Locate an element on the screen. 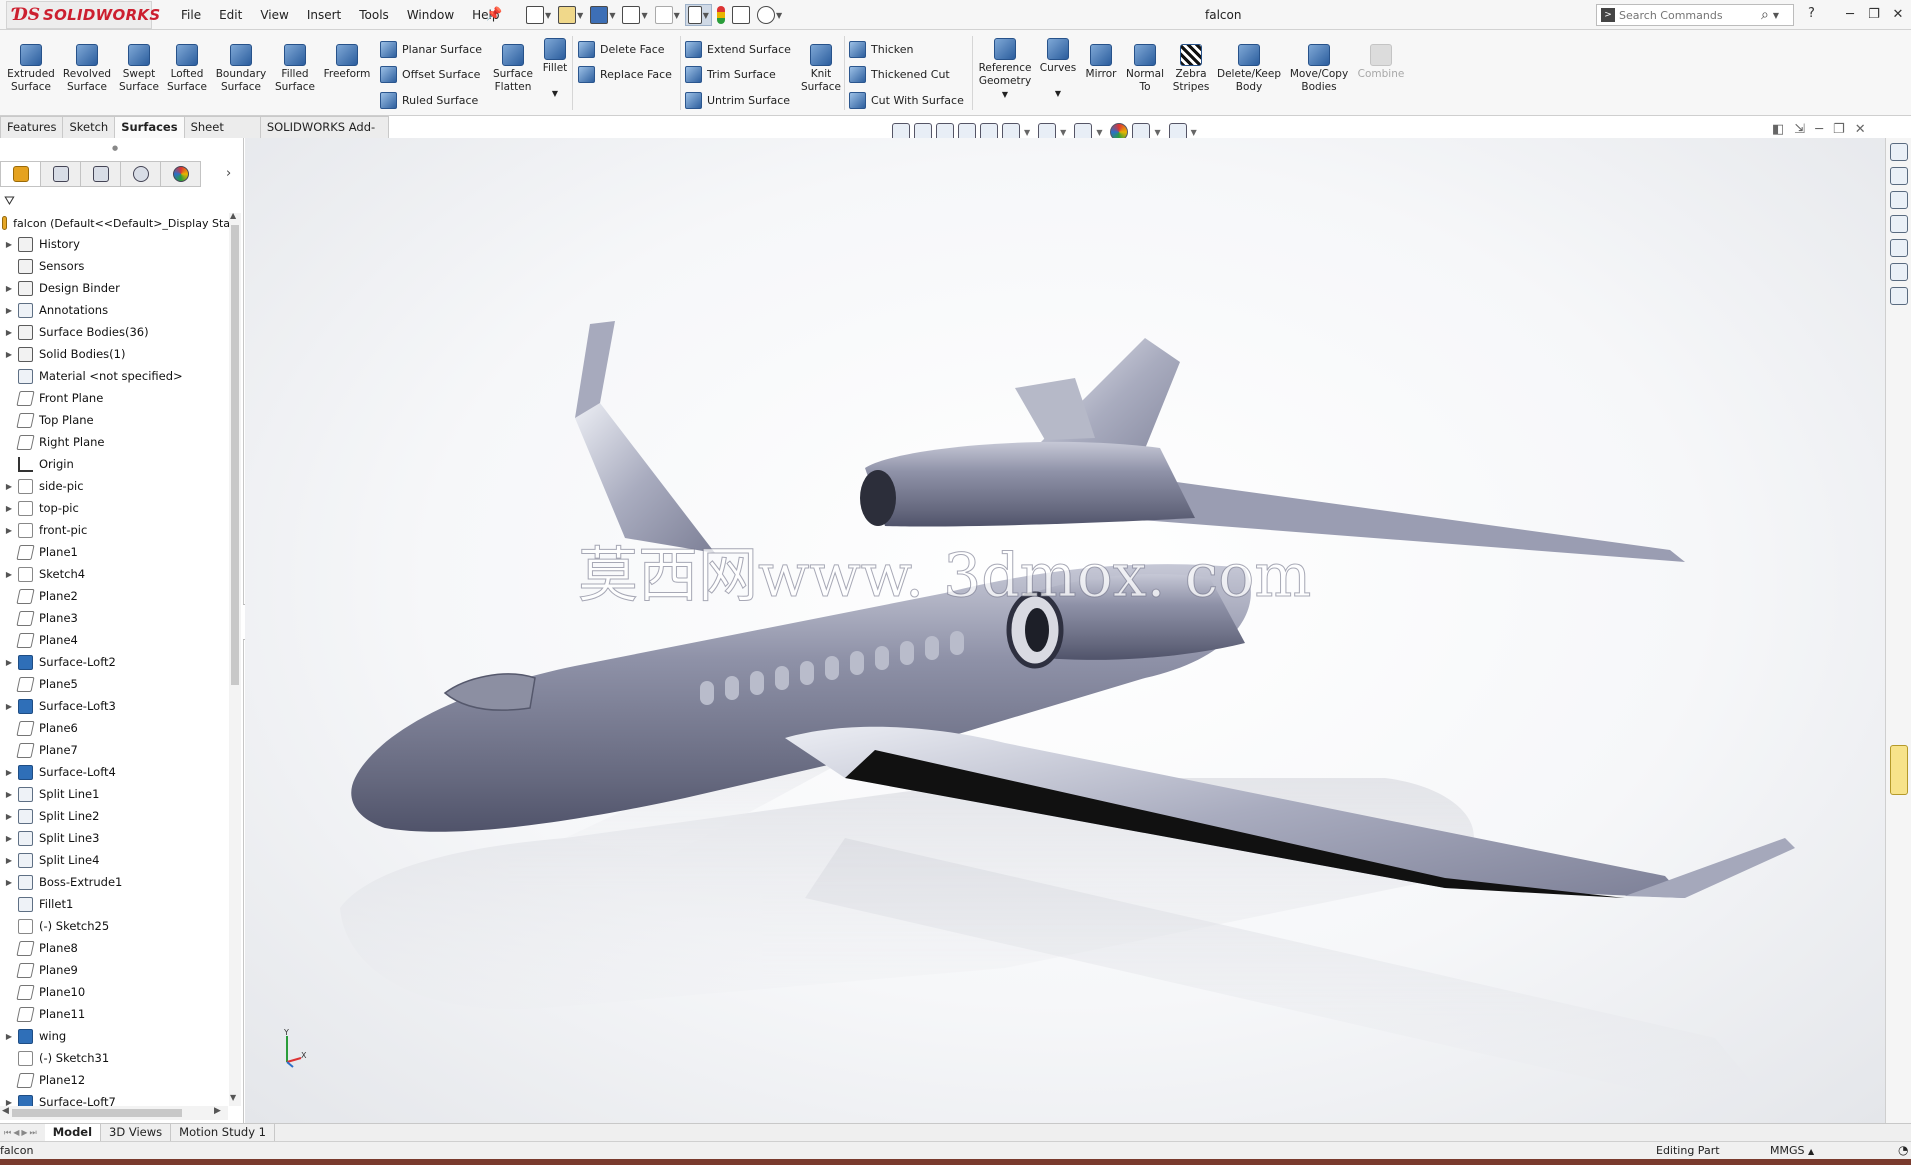  expand-view-icon: ⇲ is located at coordinates (1799, 129).